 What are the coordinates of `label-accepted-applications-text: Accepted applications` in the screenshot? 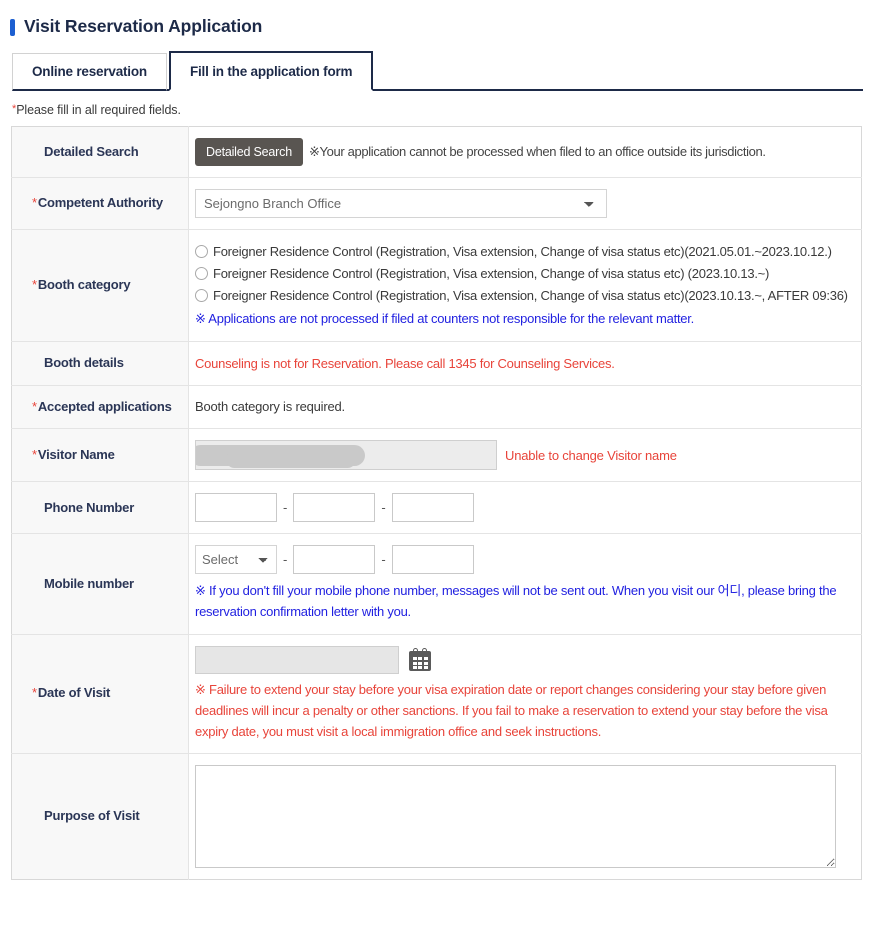 It's located at (104, 406).